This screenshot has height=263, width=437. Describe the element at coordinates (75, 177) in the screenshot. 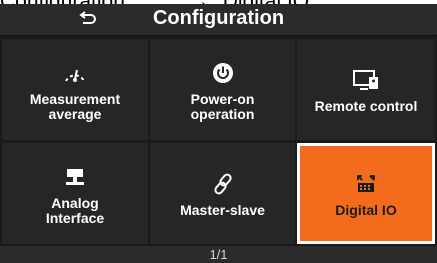

I see `analog-interface-icon` at that location.